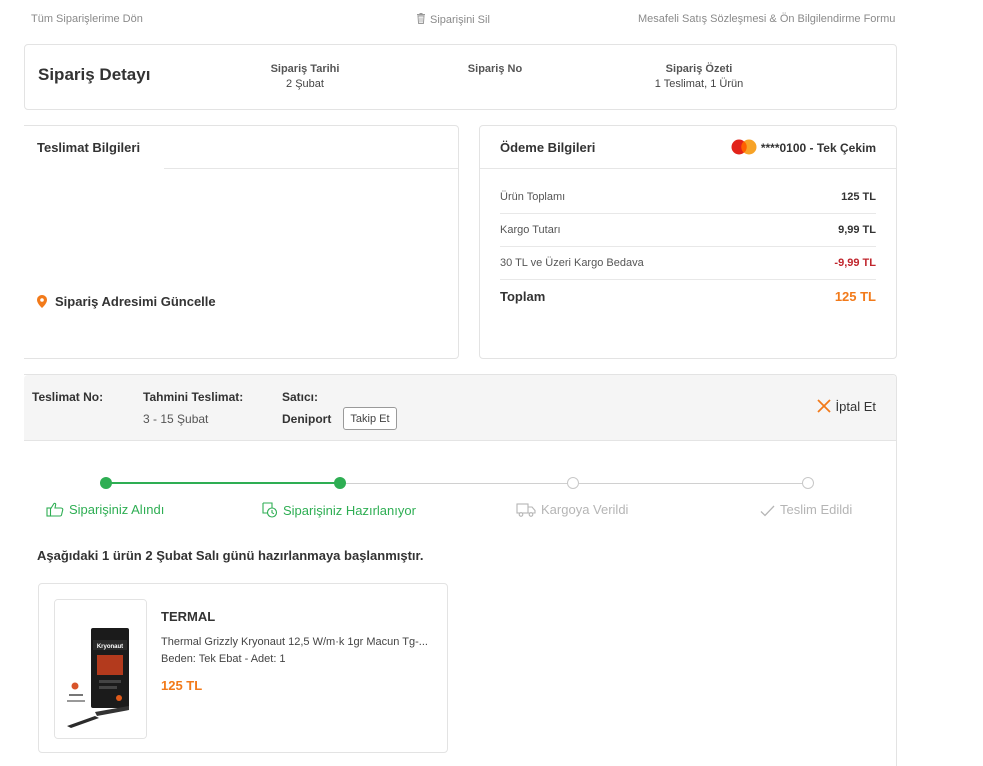 The height and width of the screenshot is (766, 983). Describe the element at coordinates (688, 263) in the screenshot. I see `payment-row-free-shipping: 30 TL ve Üzeri Kargo Bedava -9,99 TL` at that location.